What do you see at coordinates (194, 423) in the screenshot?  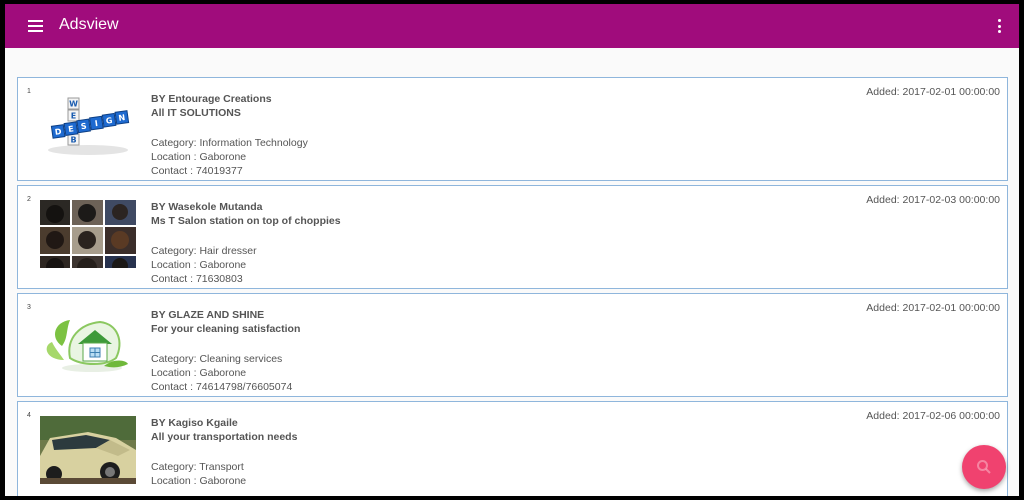 I see `ad-advertiser: BY Kagiso Kgaile` at bounding box center [194, 423].